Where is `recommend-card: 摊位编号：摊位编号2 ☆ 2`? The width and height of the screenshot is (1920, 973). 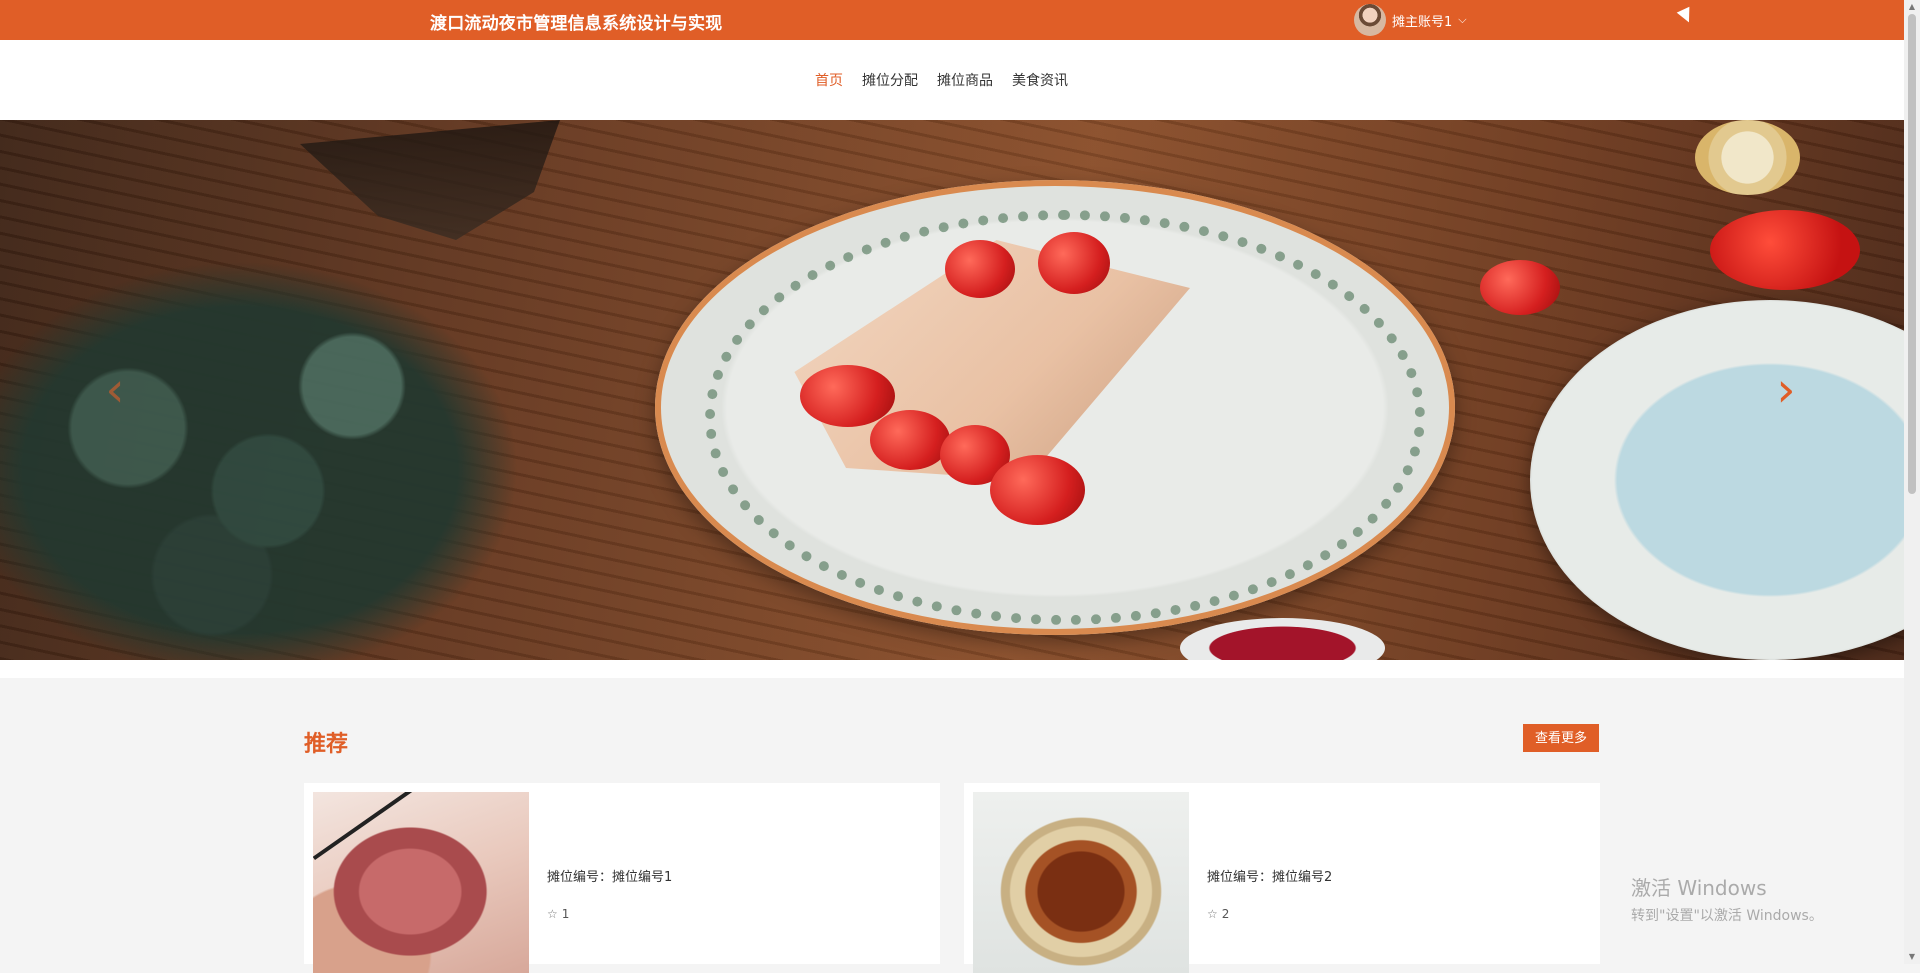 recommend-card: 摊位编号：摊位编号2 ☆ 2 is located at coordinates (1282, 878).